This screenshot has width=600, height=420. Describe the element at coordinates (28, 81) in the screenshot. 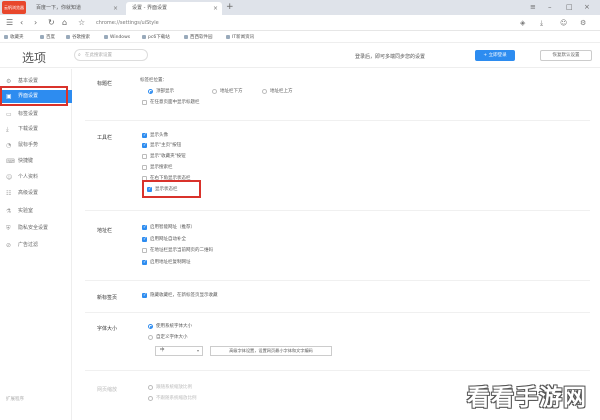

I see `sidebar-item-label: 基本设置` at that location.